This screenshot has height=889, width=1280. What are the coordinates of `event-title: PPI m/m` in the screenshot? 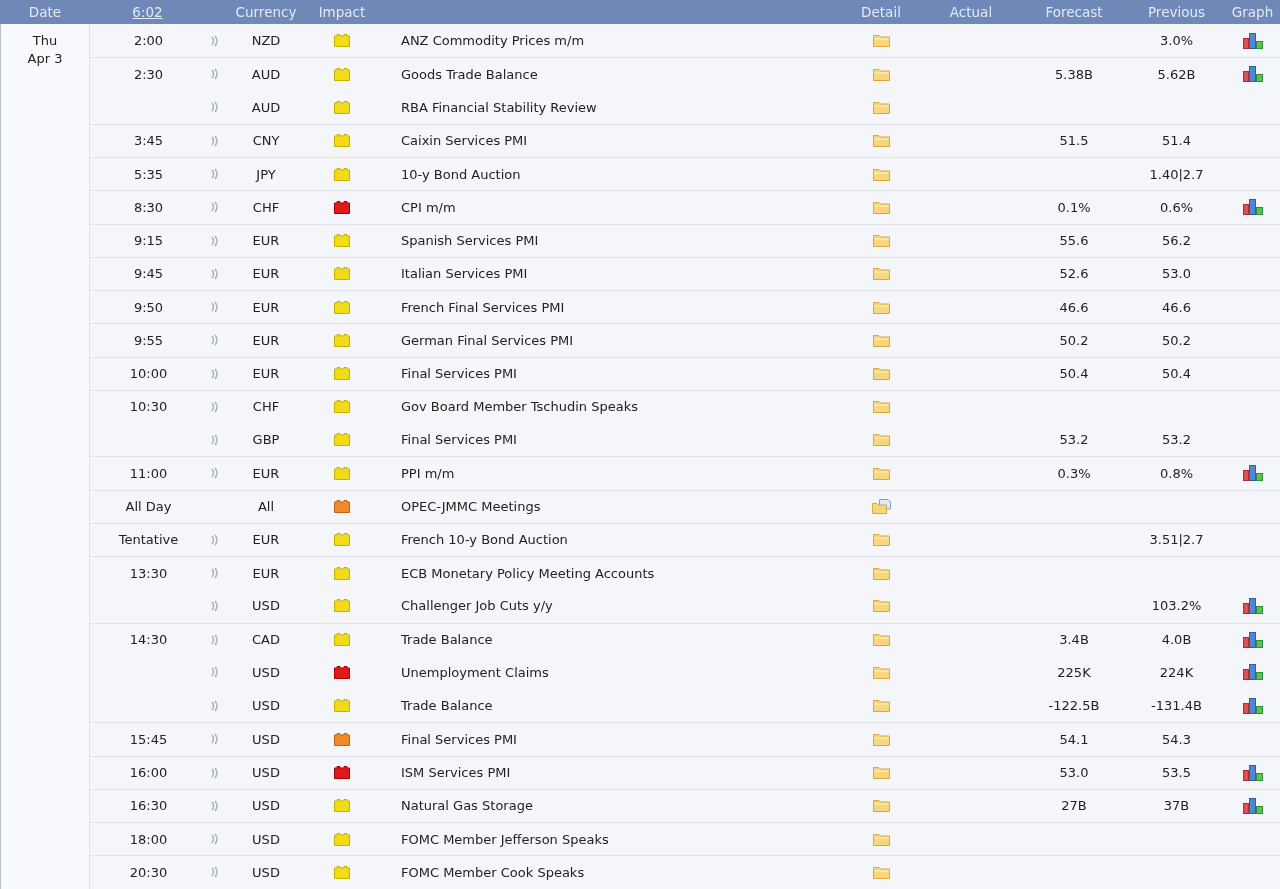 It's located at (428, 473).